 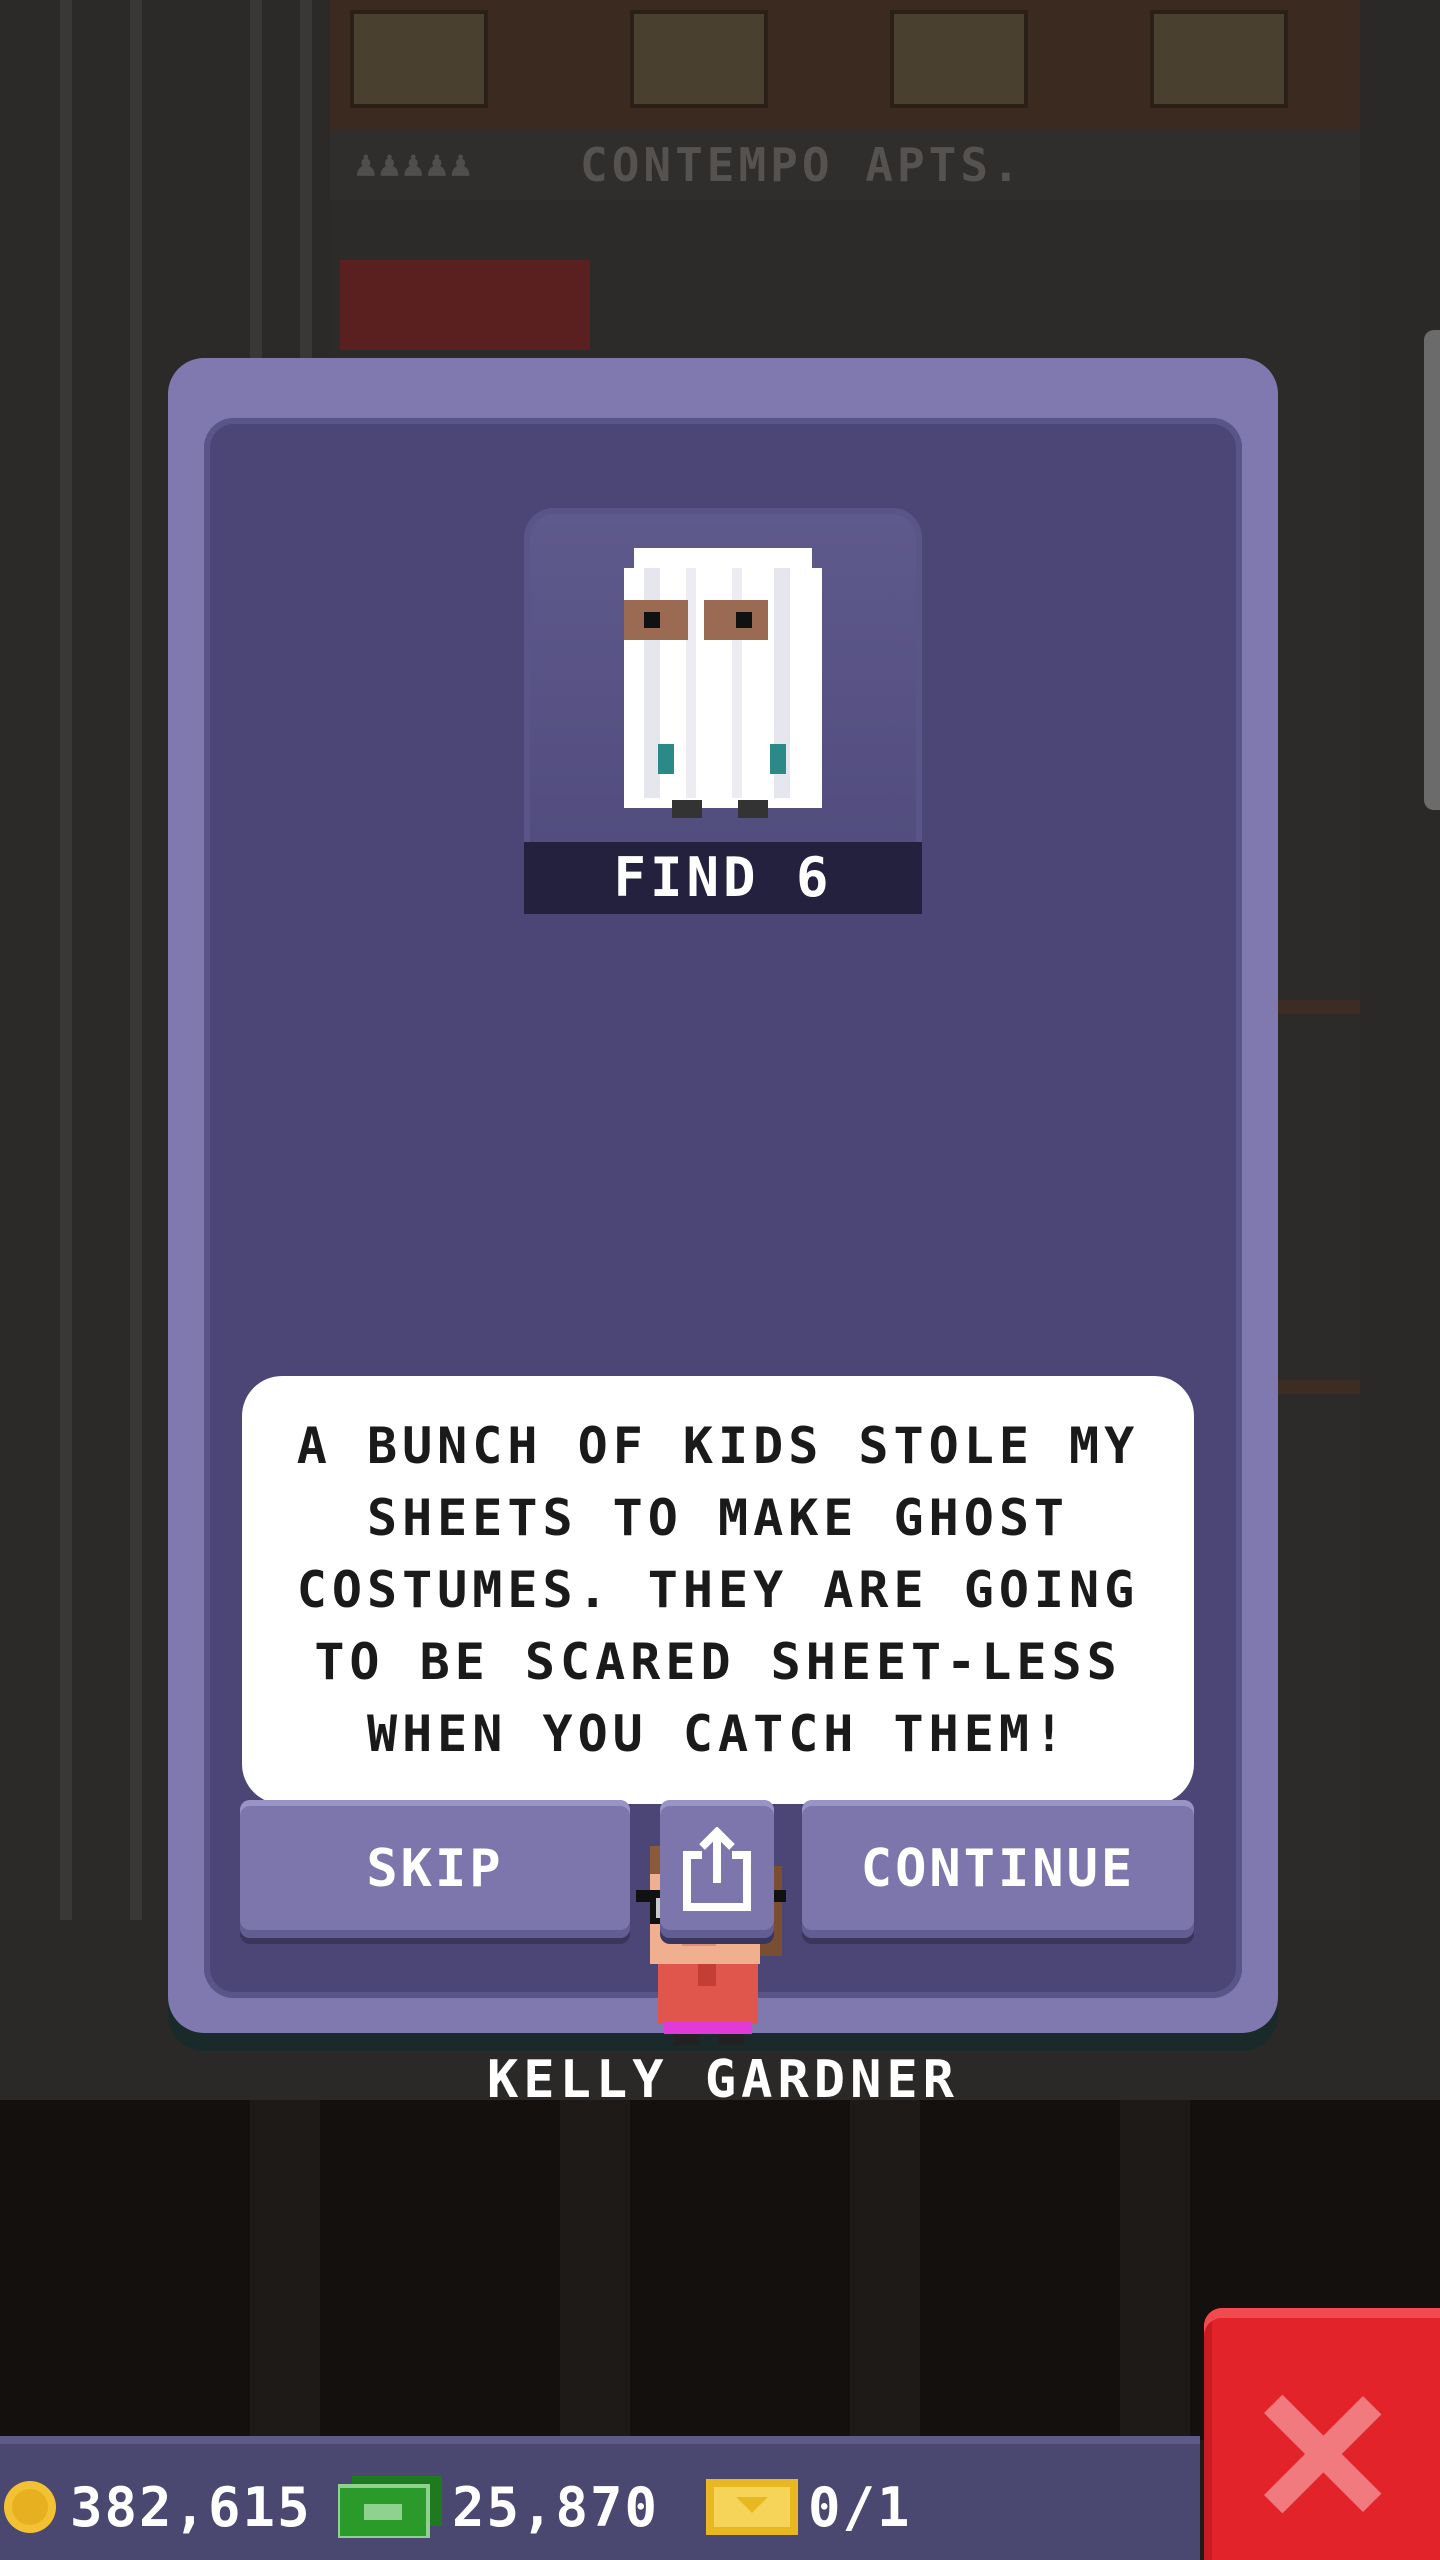 I want to click on residents-icon: ♟♟♟♟♟, so click(x=414, y=164).